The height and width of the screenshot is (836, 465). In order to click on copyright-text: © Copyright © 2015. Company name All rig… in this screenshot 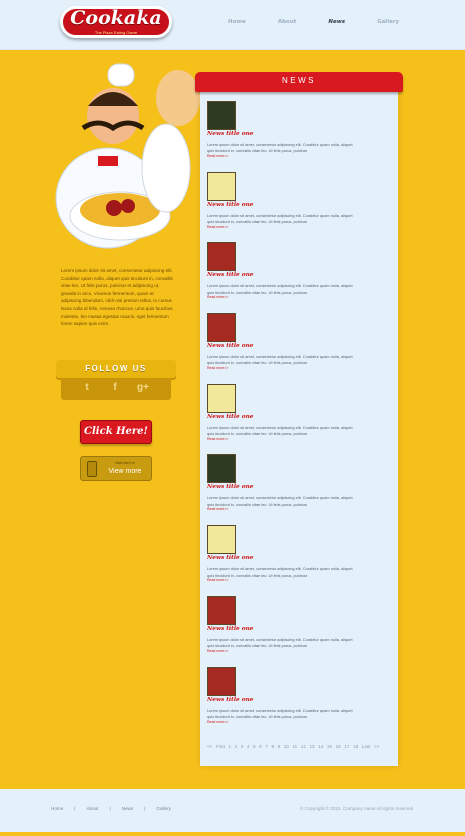, I will do `click(357, 808)`.